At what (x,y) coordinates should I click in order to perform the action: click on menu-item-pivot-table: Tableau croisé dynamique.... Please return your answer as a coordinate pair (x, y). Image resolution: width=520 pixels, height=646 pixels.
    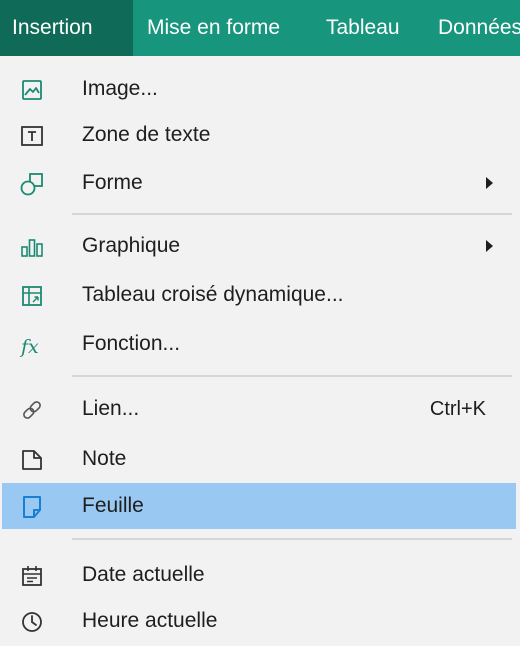
    Looking at the image, I should click on (260, 295).